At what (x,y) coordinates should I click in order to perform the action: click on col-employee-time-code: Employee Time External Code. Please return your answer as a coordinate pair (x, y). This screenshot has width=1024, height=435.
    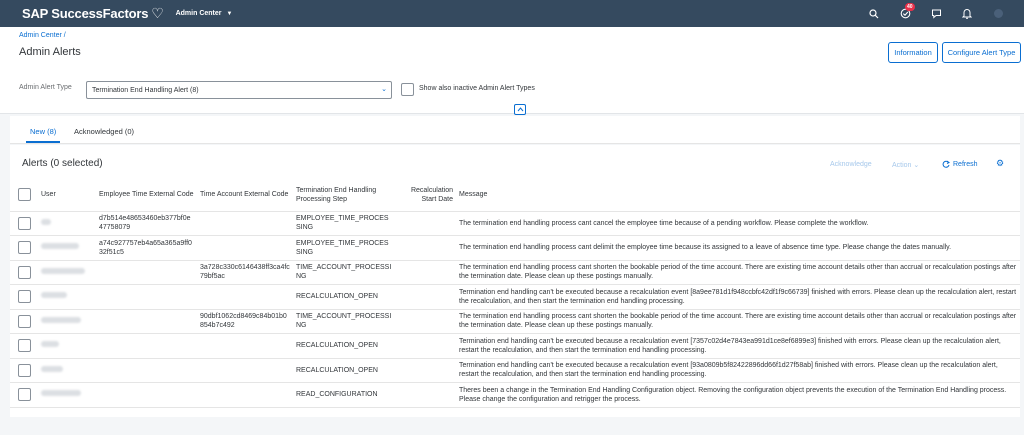
    Looking at the image, I should click on (146, 195).